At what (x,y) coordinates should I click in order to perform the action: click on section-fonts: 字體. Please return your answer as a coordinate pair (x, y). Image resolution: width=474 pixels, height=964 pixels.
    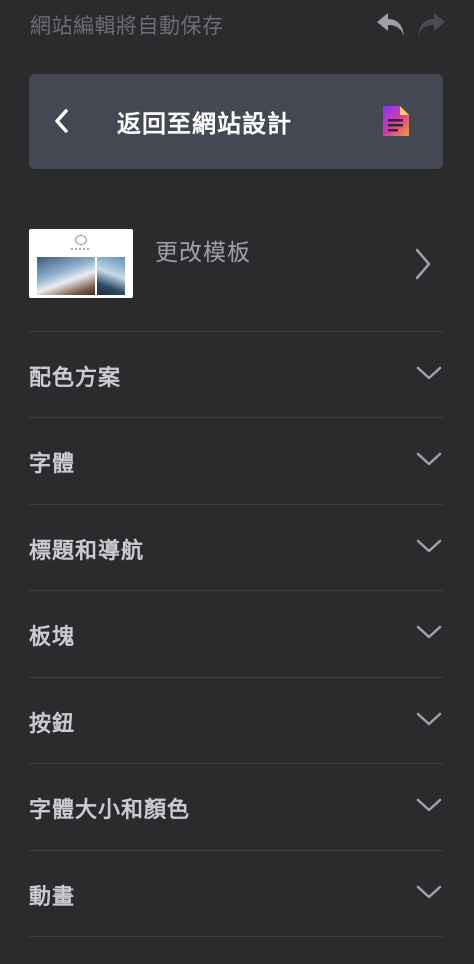
    Looking at the image, I should click on (236, 461).